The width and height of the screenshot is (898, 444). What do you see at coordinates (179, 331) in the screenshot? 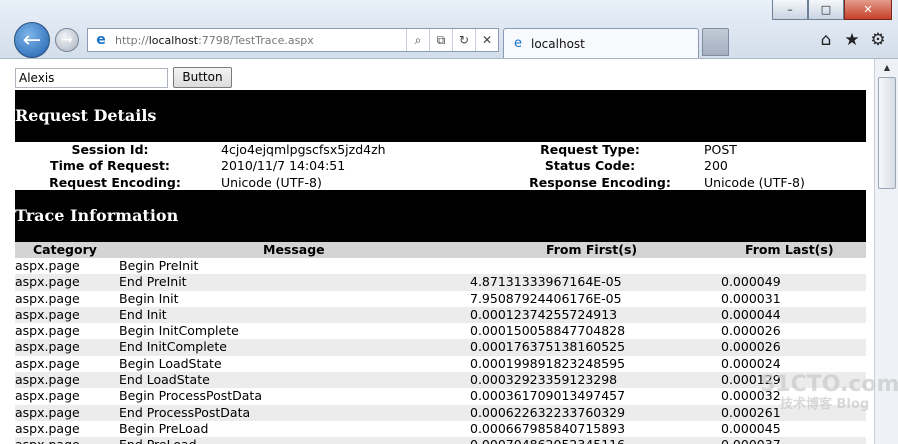
I see `table-cell: Begin InitComplete` at bounding box center [179, 331].